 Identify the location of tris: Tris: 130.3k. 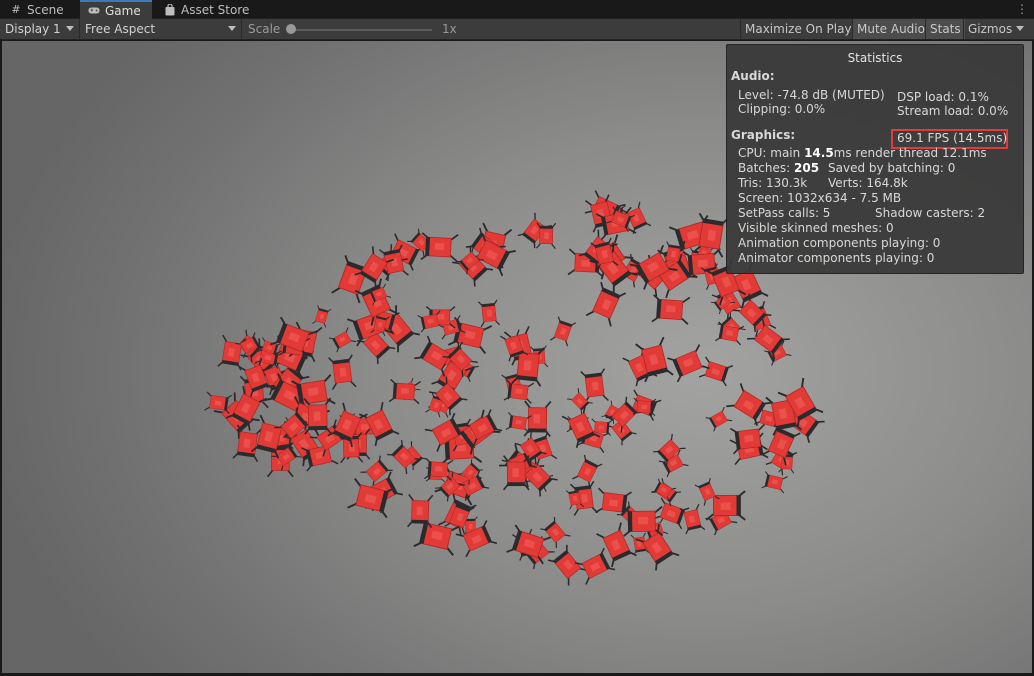
(773, 183).